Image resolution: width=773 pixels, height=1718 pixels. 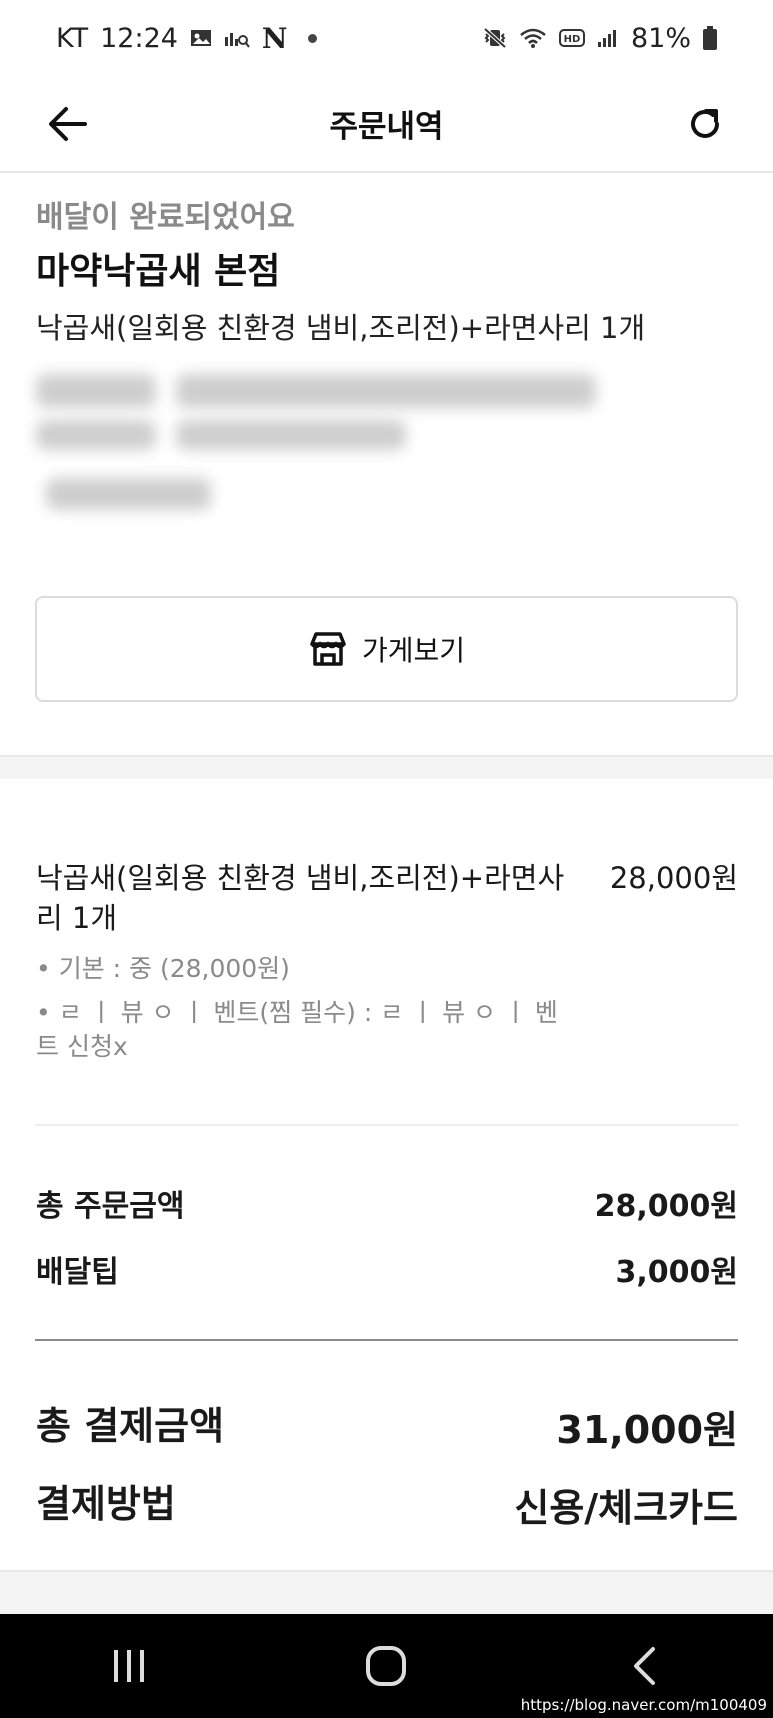 I want to click on system-back-button, so click(x=644, y=1666).